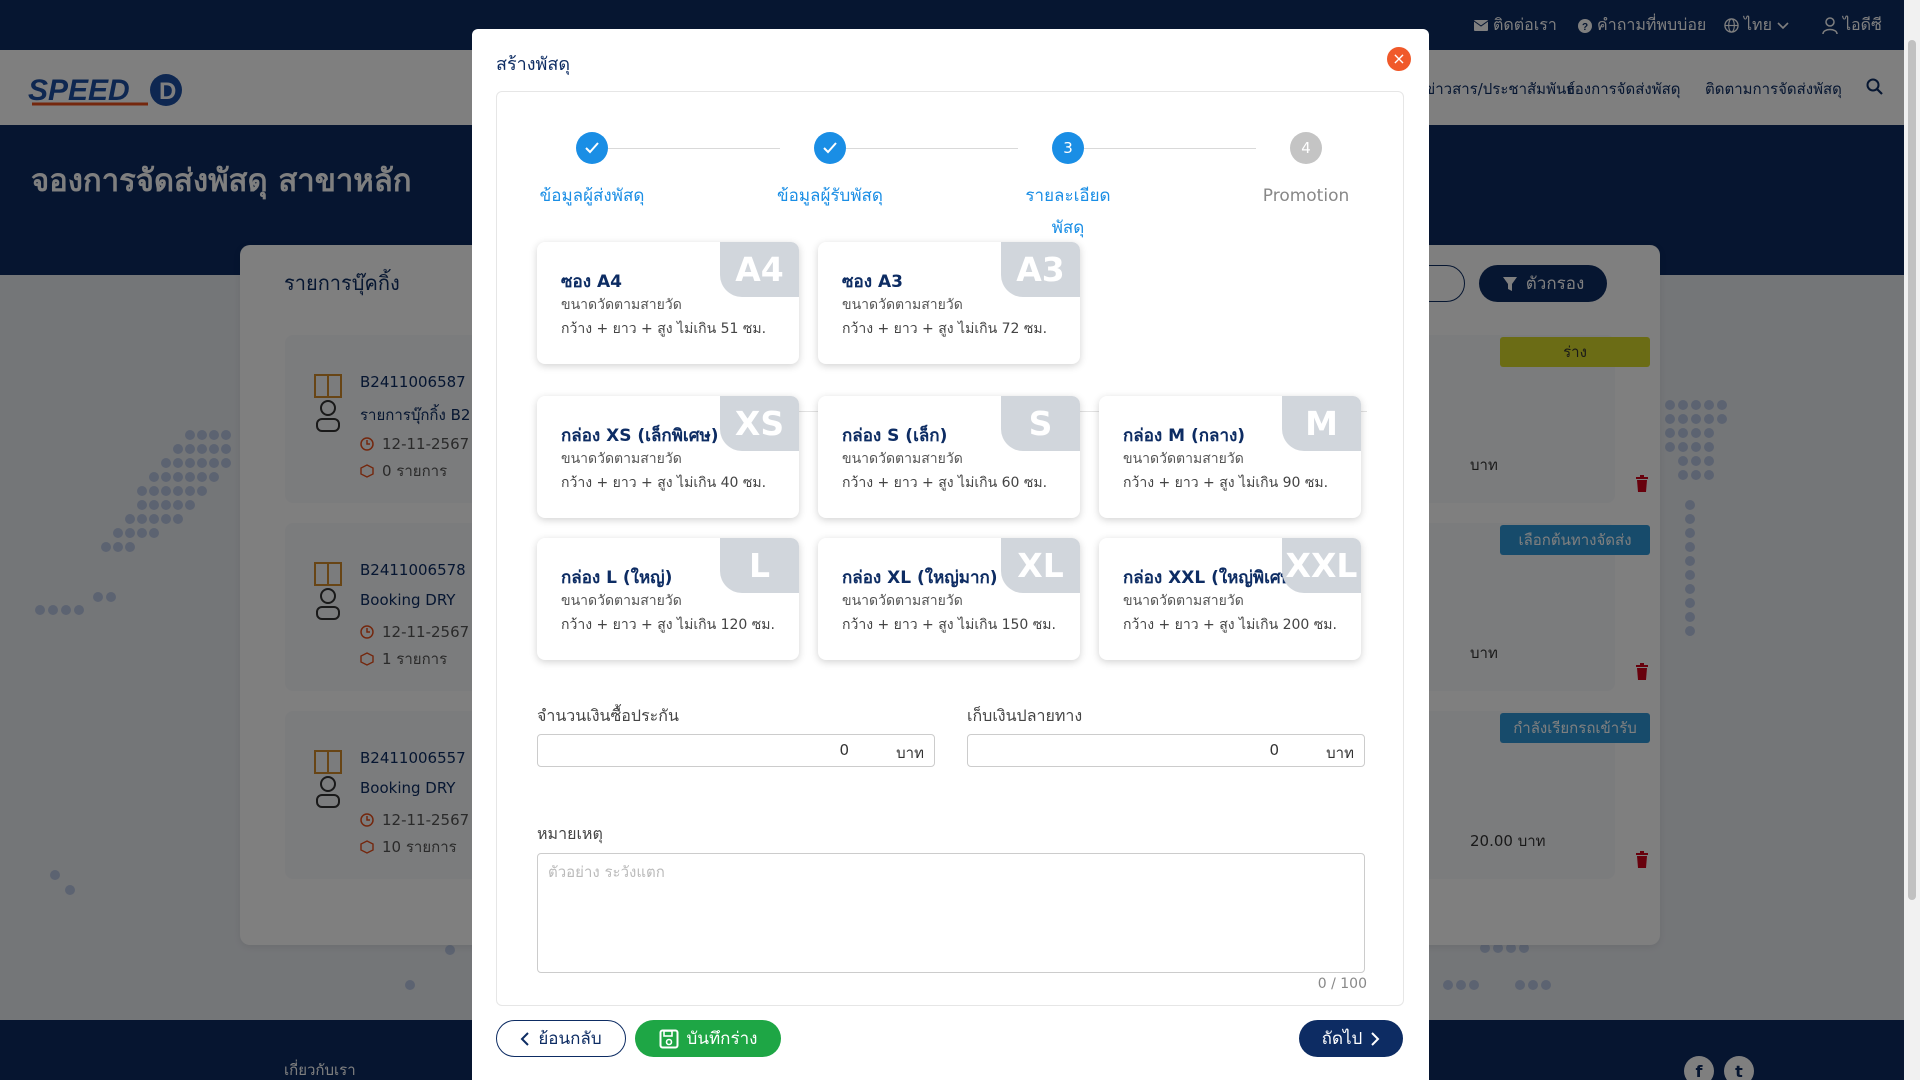  What do you see at coordinates (1306, 148) in the screenshot?
I see `step-4-number: 4` at bounding box center [1306, 148].